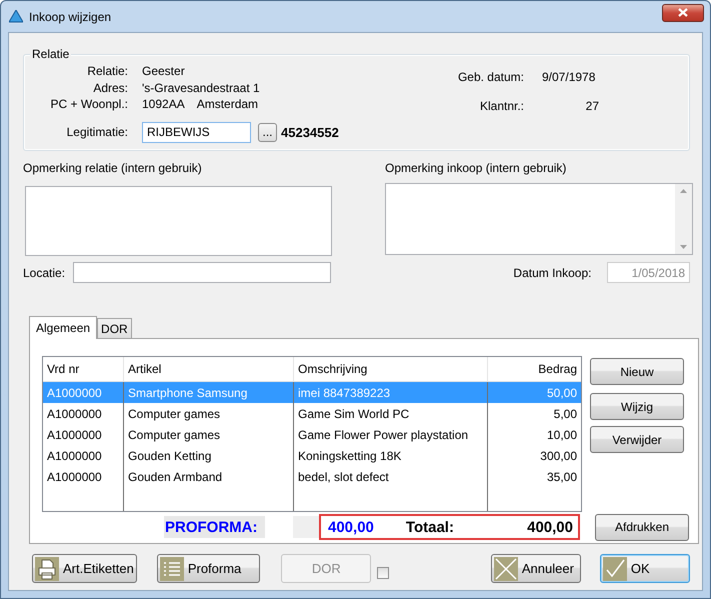 This screenshot has width=711, height=599. What do you see at coordinates (562, 477) in the screenshot?
I see `table-cell-text: 35,00` at bounding box center [562, 477].